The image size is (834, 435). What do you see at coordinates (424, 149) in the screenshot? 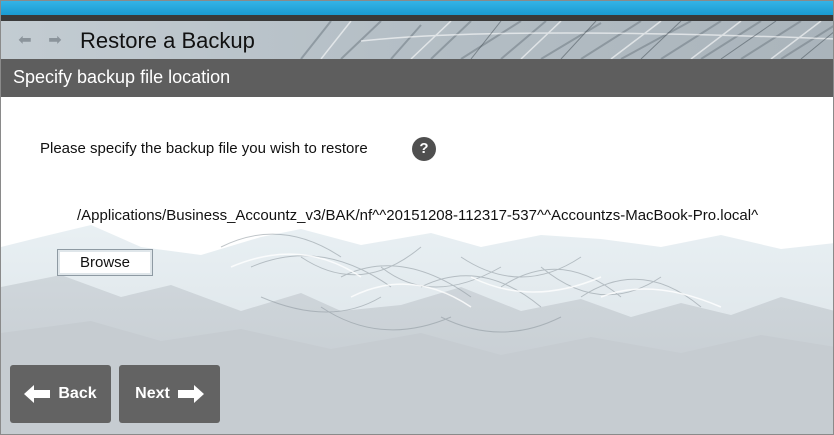
I see `help-icon: ?` at bounding box center [424, 149].